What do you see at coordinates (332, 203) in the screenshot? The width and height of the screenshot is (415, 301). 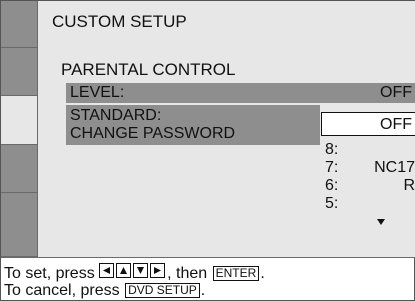 I see `option-number: 5:` at bounding box center [332, 203].